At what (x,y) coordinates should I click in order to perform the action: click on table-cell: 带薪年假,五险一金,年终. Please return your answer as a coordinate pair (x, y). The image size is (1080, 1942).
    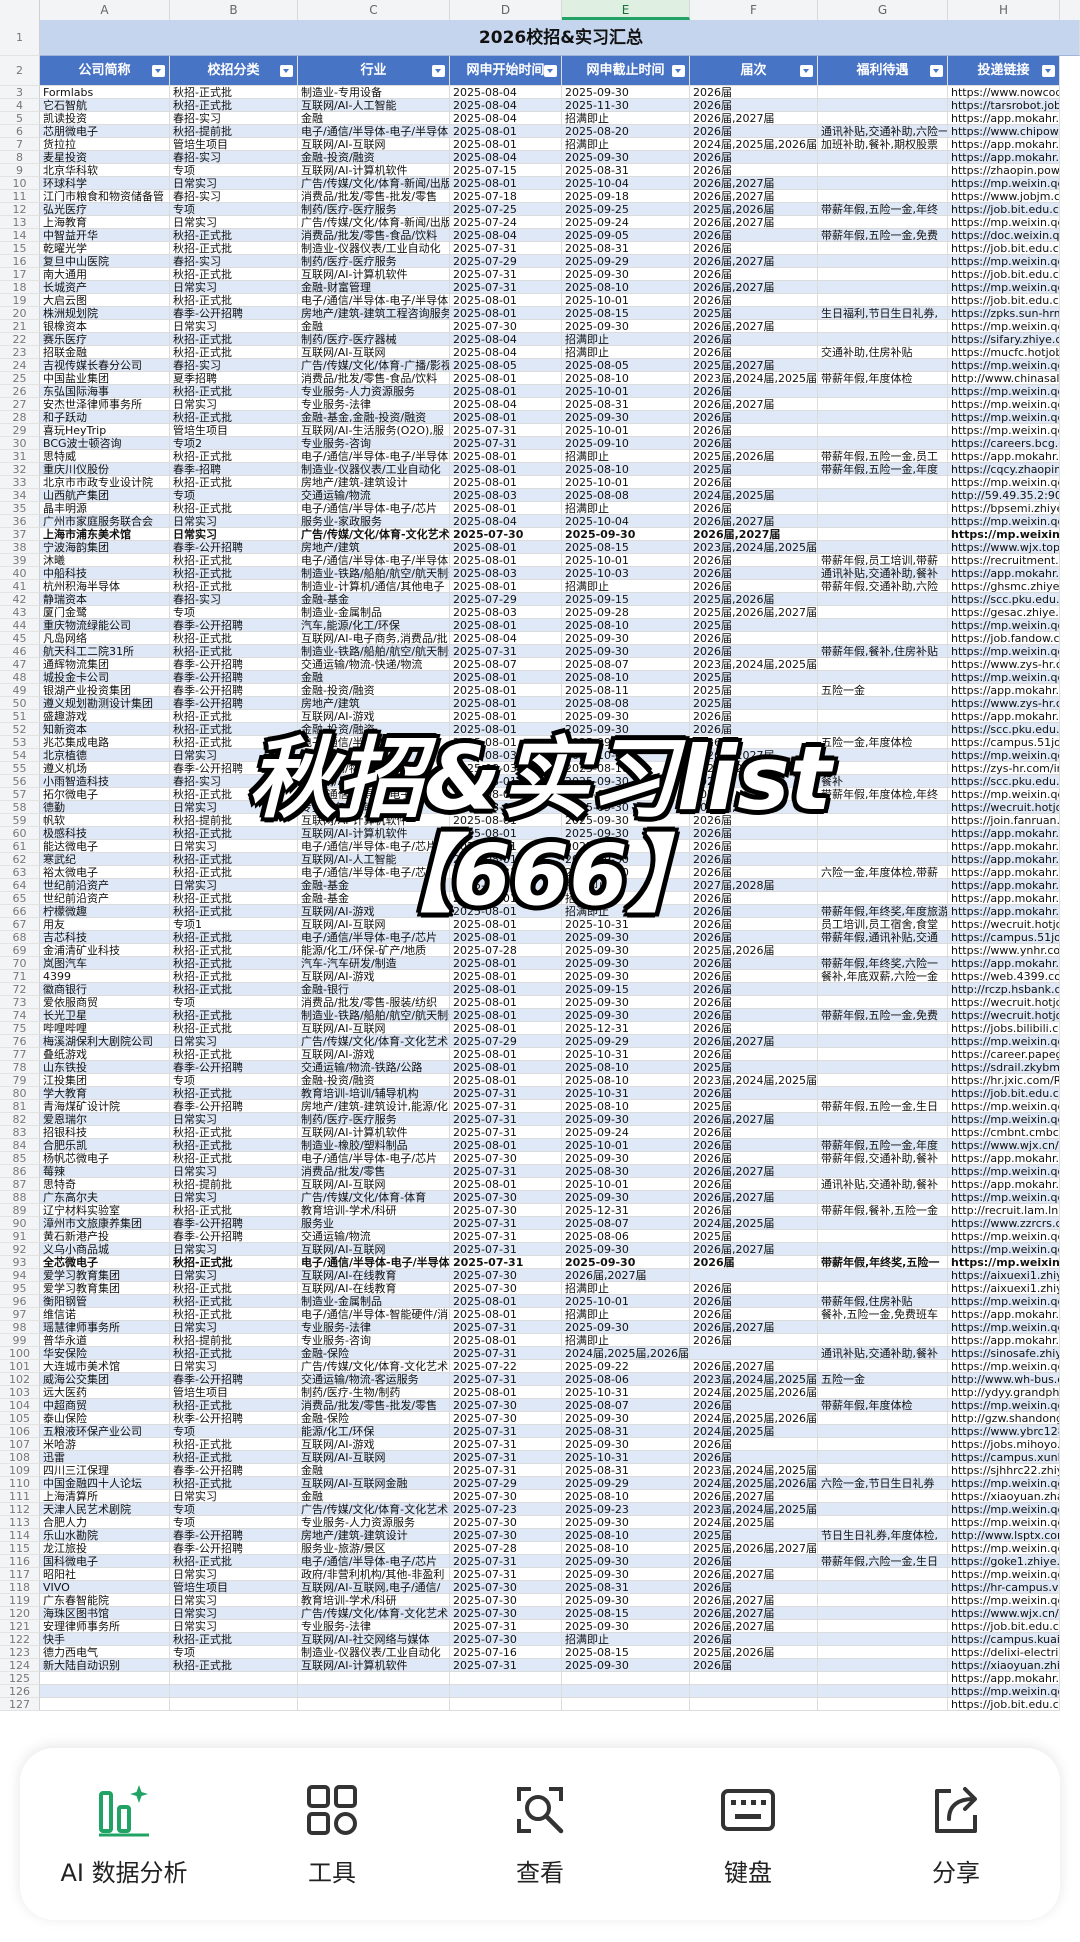
    Looking at the image, I should click on (883, 209).